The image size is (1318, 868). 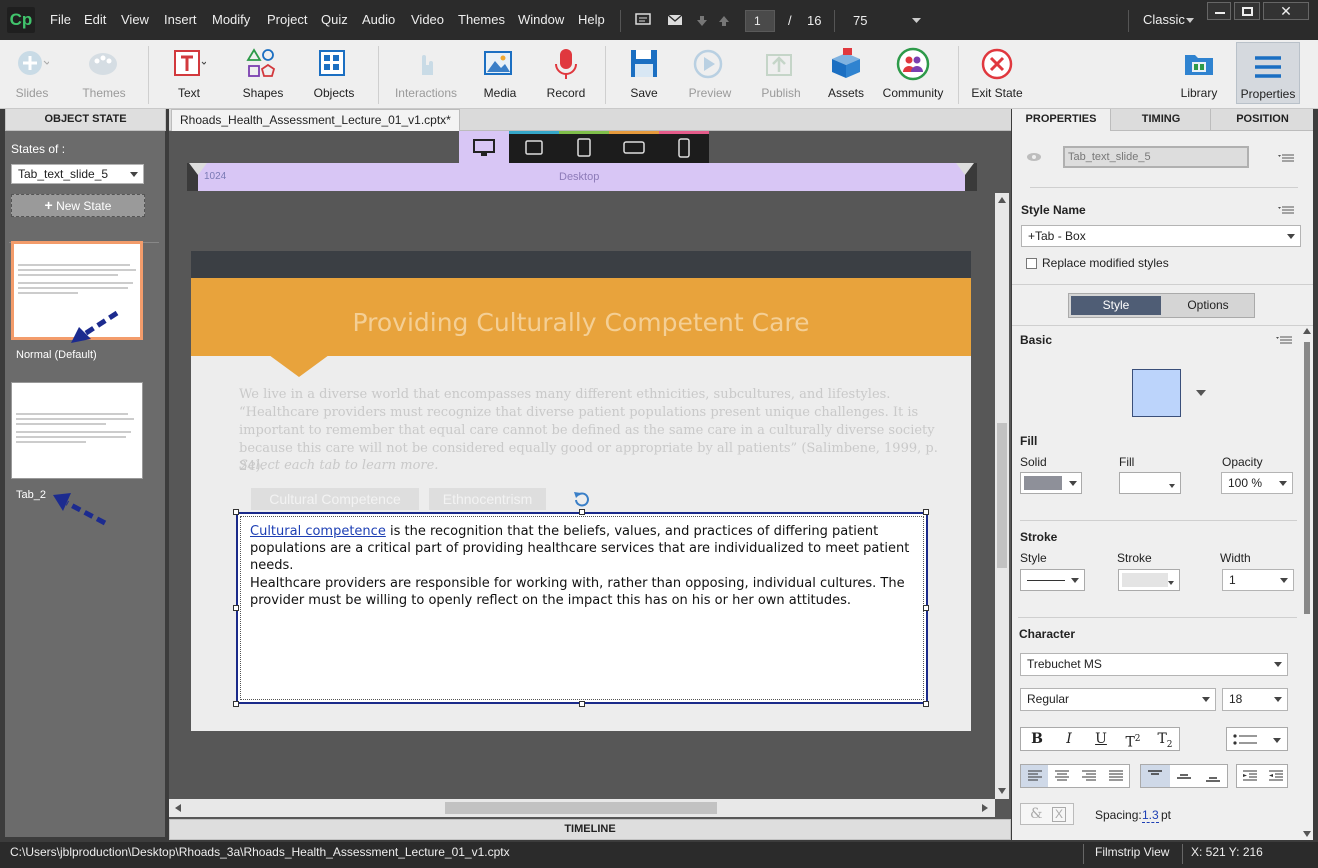 I want to click on properties-scroll-thumb, so click(x=1307, y=478).